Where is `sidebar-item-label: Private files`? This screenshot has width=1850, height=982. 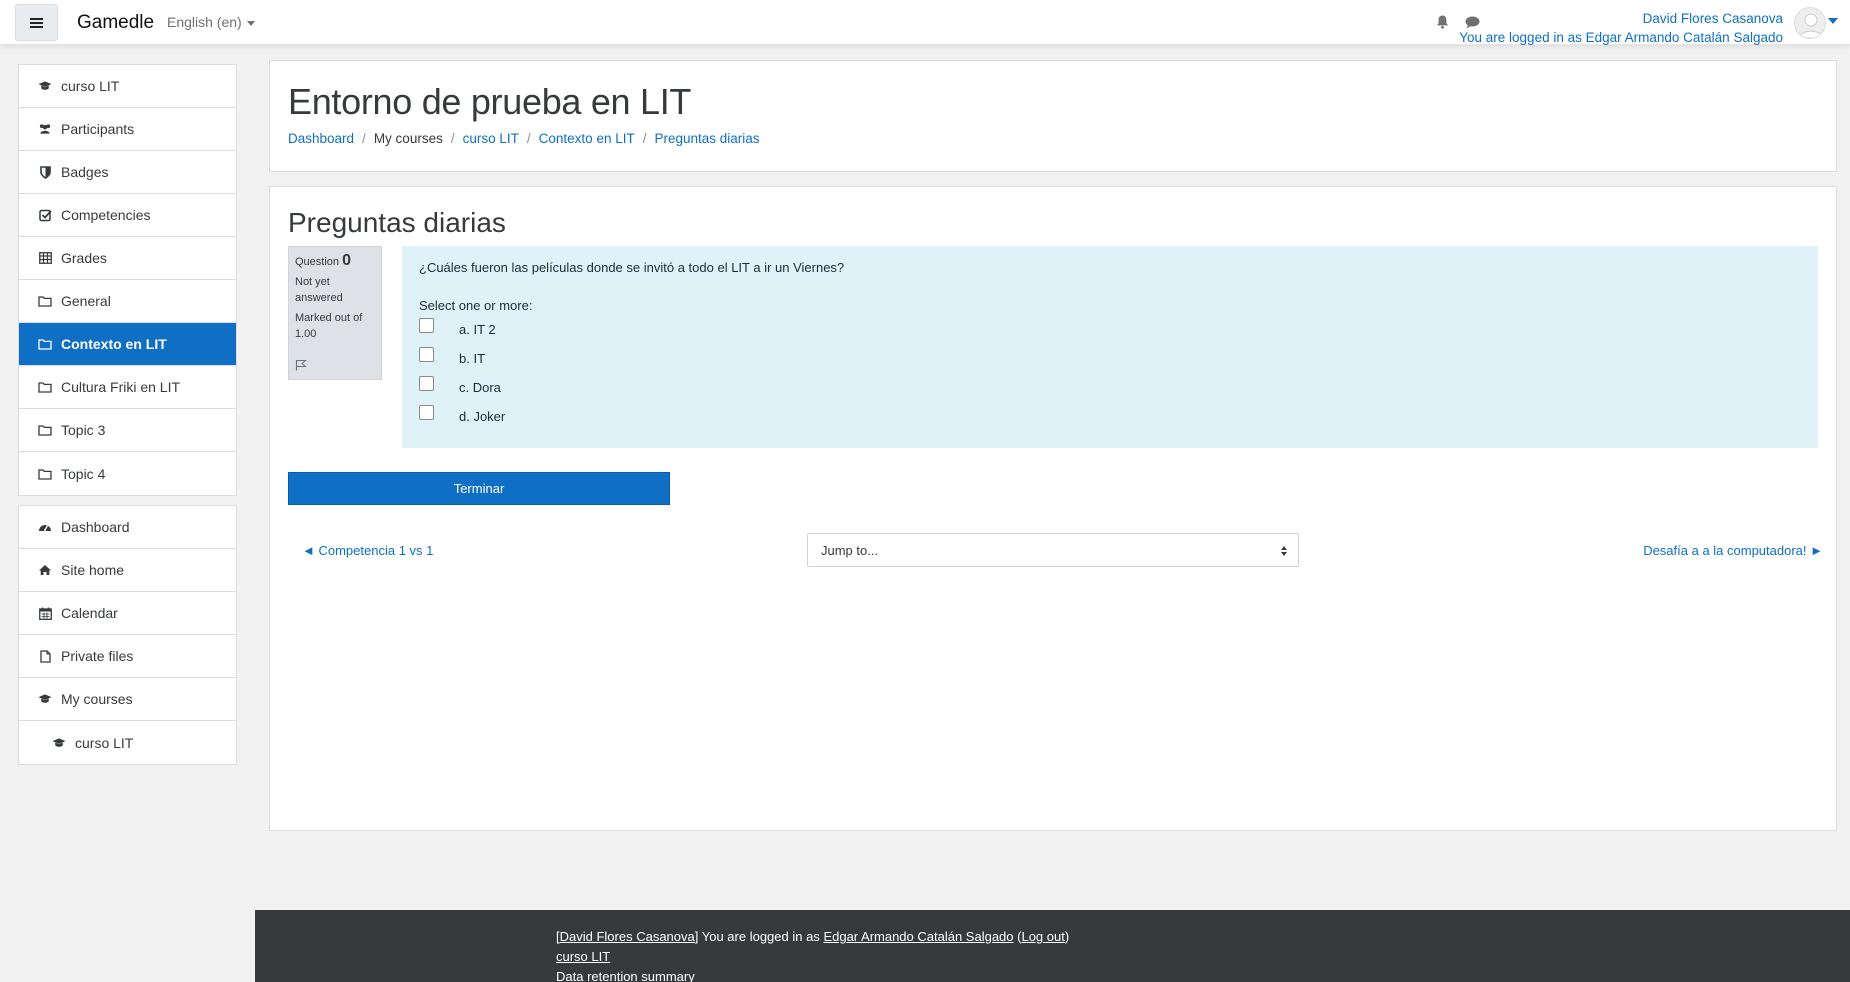
sidebar-item-label: Private files is located at coordinates (97, 656).